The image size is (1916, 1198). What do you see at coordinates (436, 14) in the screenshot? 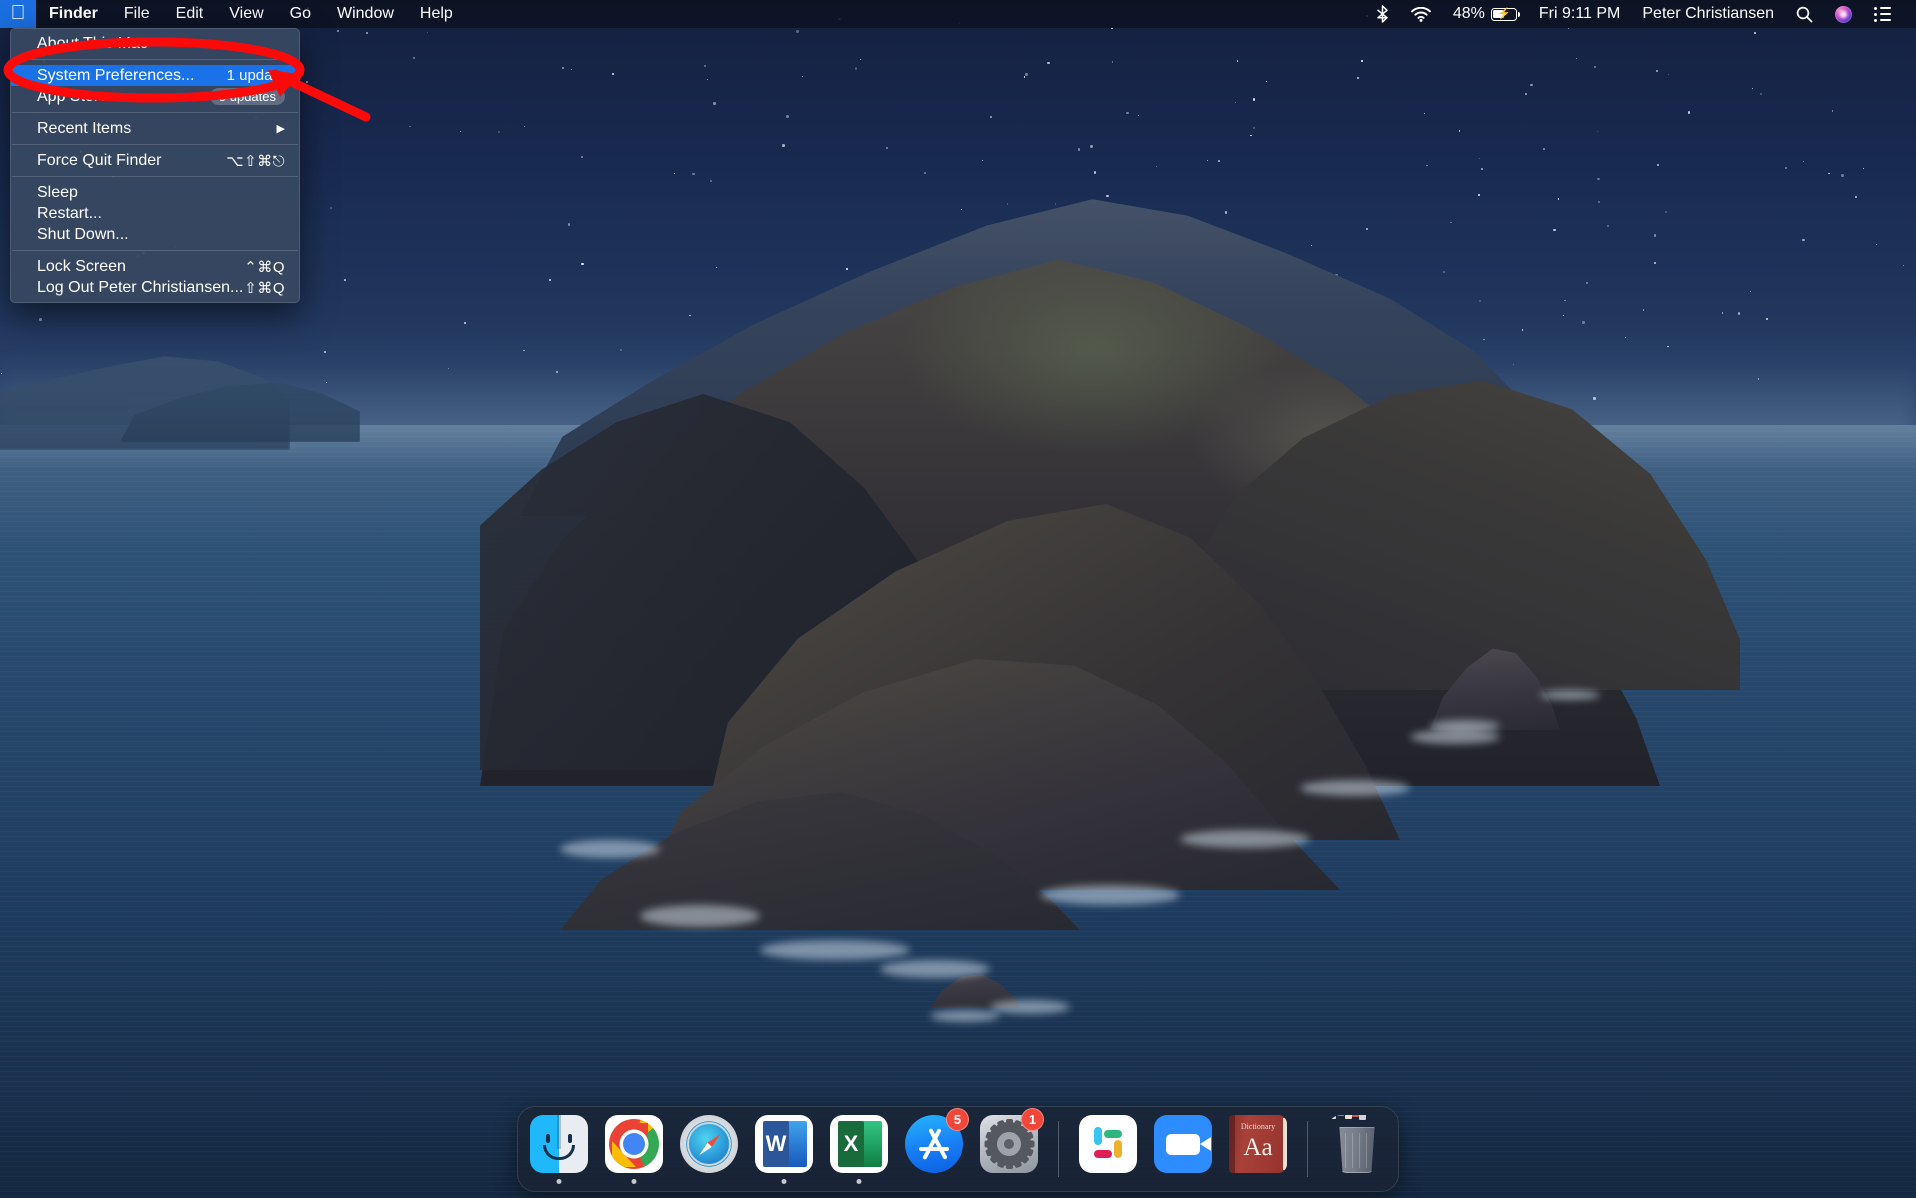
I see `menu-help: Help` at bounding box center [436, 14].